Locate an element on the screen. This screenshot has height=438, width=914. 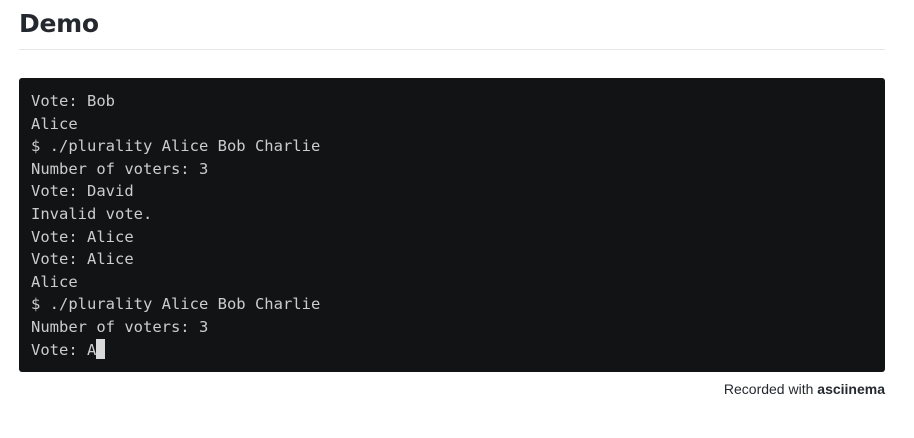
title-divider is located at coordinates (452, 49).